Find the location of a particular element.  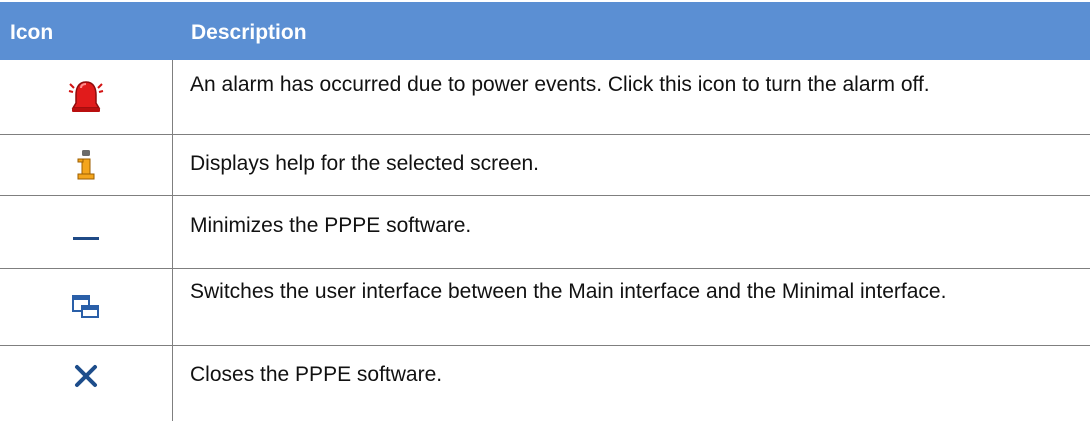

close-icon is located at coordinates (86, 376).